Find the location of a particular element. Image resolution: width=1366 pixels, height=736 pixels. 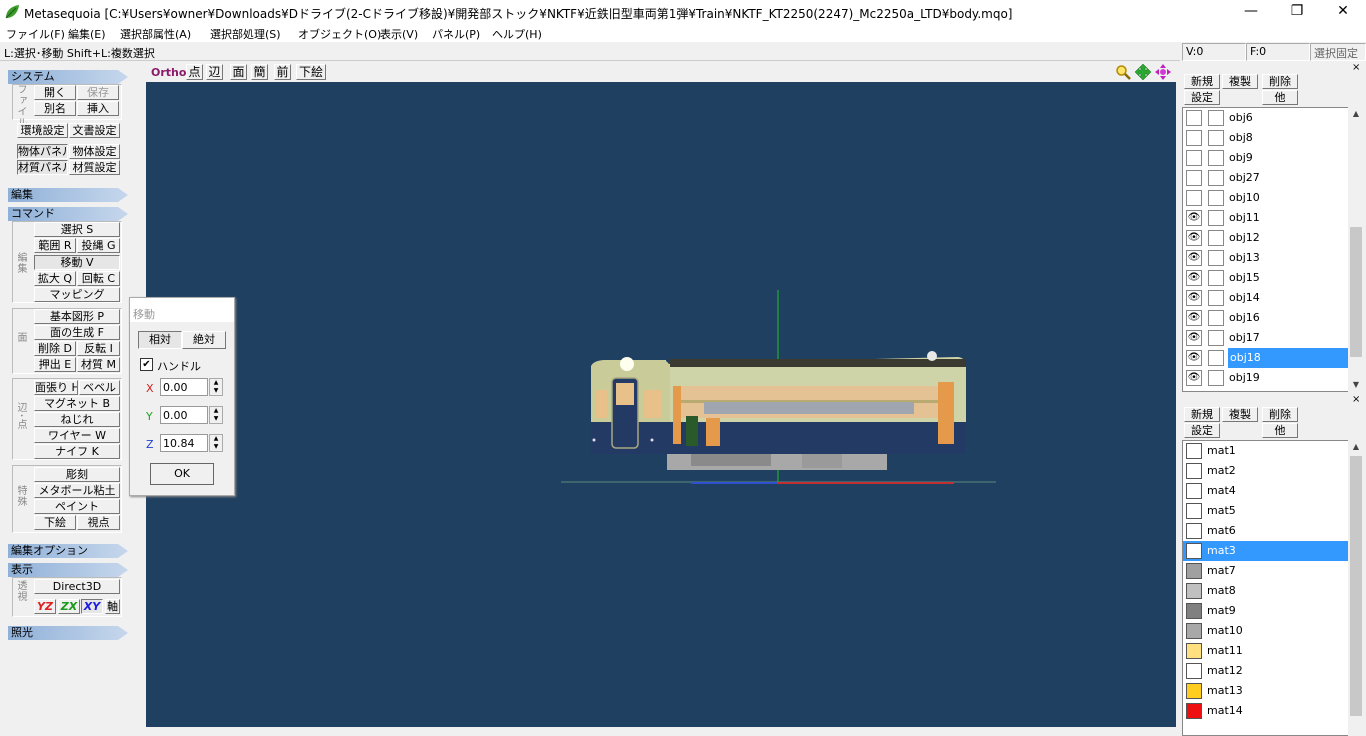

move-dialog-title: 移動 is located at coordinates (182, 310).